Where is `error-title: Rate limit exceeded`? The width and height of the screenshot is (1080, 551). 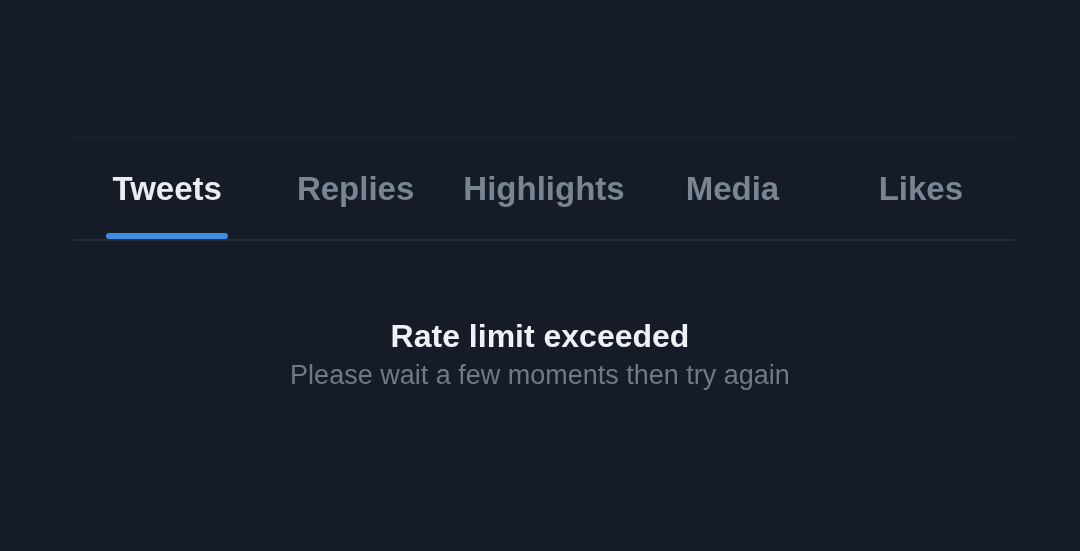
error-title: Rate limit exceeded is located at coordinates (540, 336).